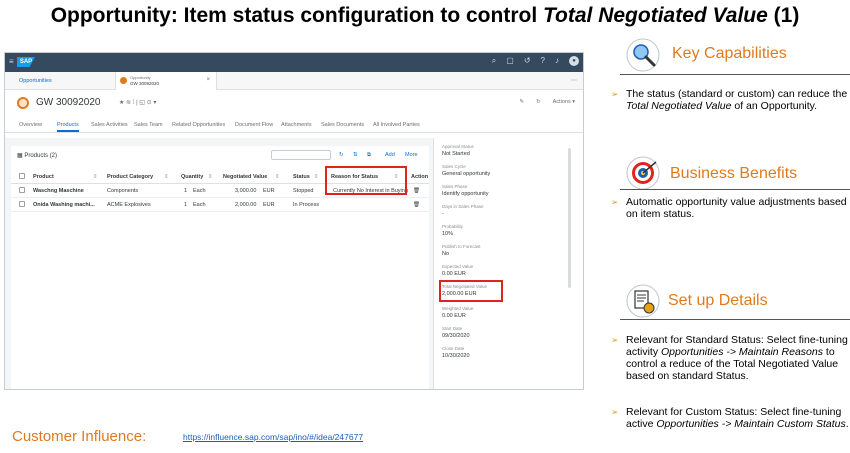 The height and width of the screenshot is (453, 850). Describe the element at coordinates (471, 291) in the screenshot. I see `highlight-total-negotiated-value` at that location.